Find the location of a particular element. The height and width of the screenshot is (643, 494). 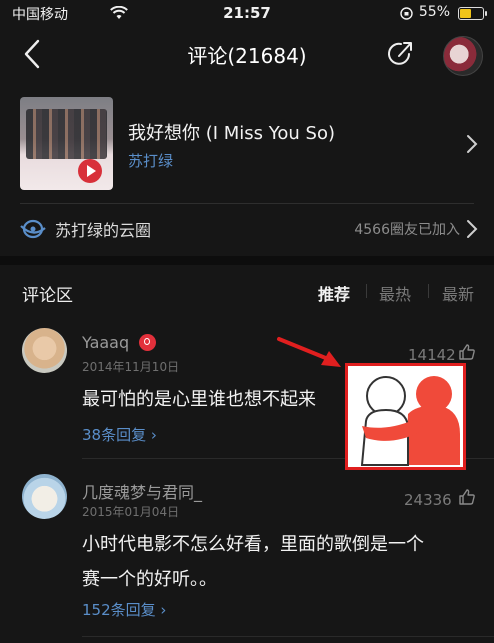

annotation-arrow-icon is located at coordinates (309, 352).